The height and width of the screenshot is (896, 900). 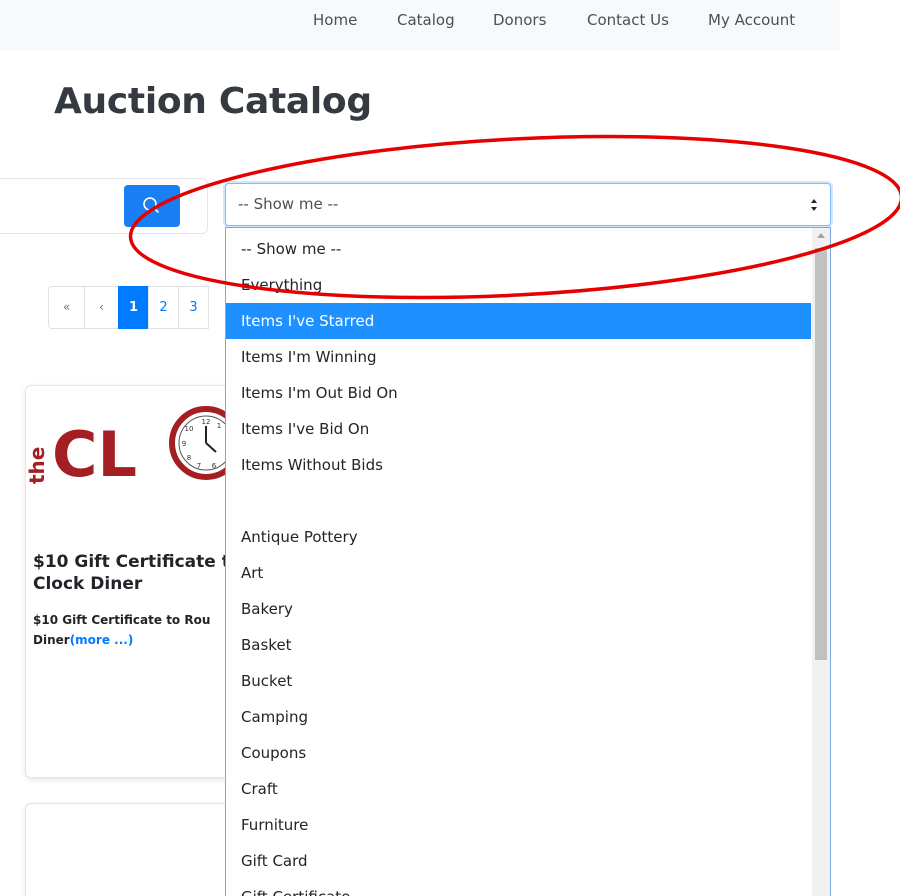 What do you see at coordinates (821, 236) in the screenshot?
I see `scroll-up-arrow-icon` at bounding box center [821, 236].